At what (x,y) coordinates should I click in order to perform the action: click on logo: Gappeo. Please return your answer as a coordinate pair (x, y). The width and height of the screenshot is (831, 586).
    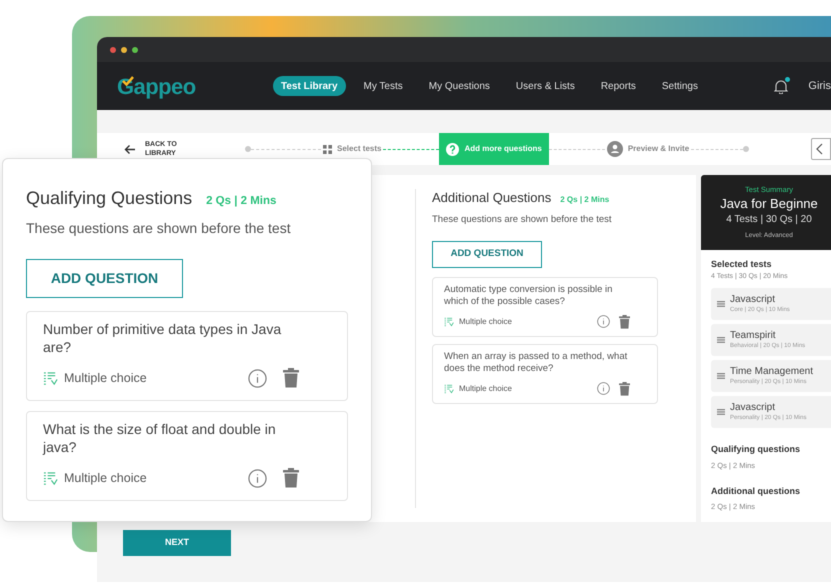
    Looking at the image, I should click on (156, 86).